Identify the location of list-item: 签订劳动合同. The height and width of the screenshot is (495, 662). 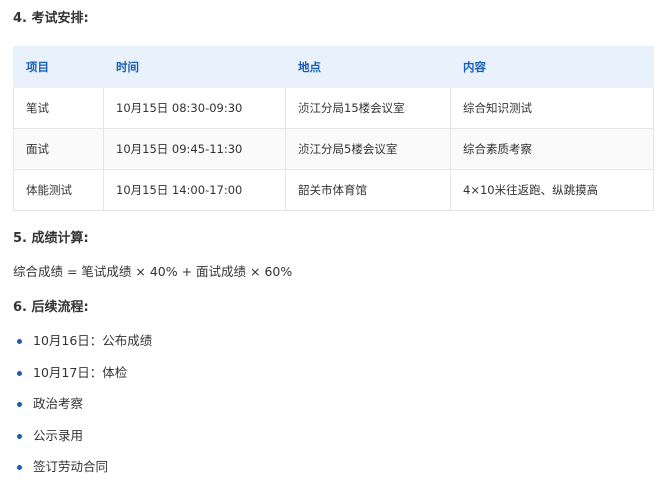
(82, 474).